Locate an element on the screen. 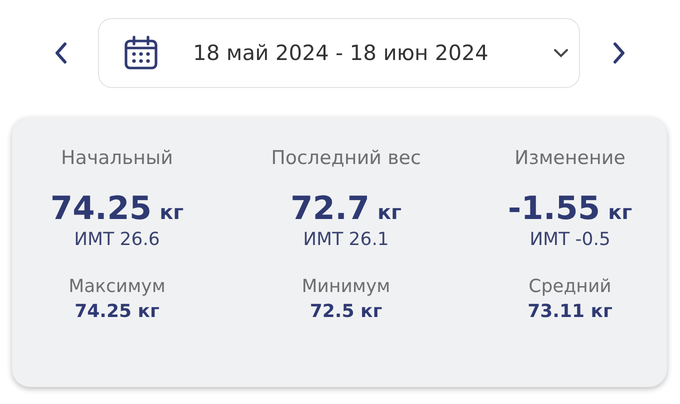  weight-value: 72.7 is located at coordinates (330, 208).